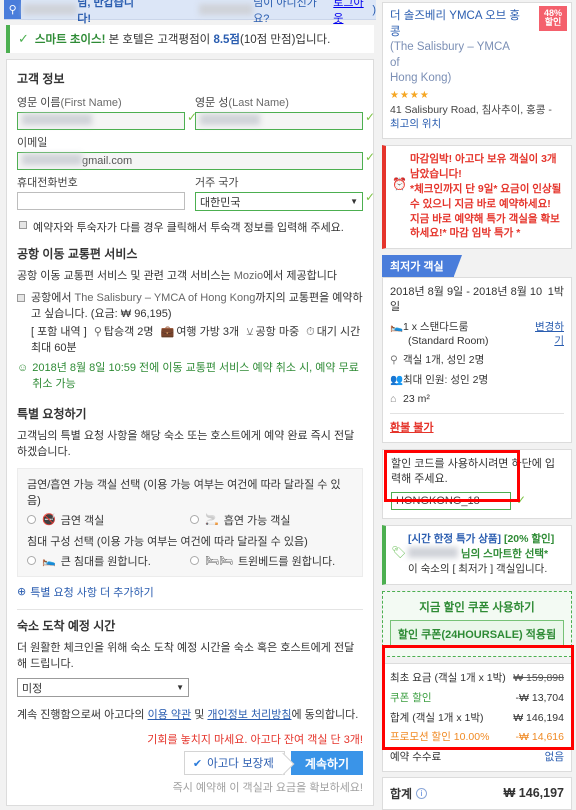  What do you see at coordinates (326, 763) in the screenshot?
I see `continue-button: 계속하기` at bounding box center [326, 763].